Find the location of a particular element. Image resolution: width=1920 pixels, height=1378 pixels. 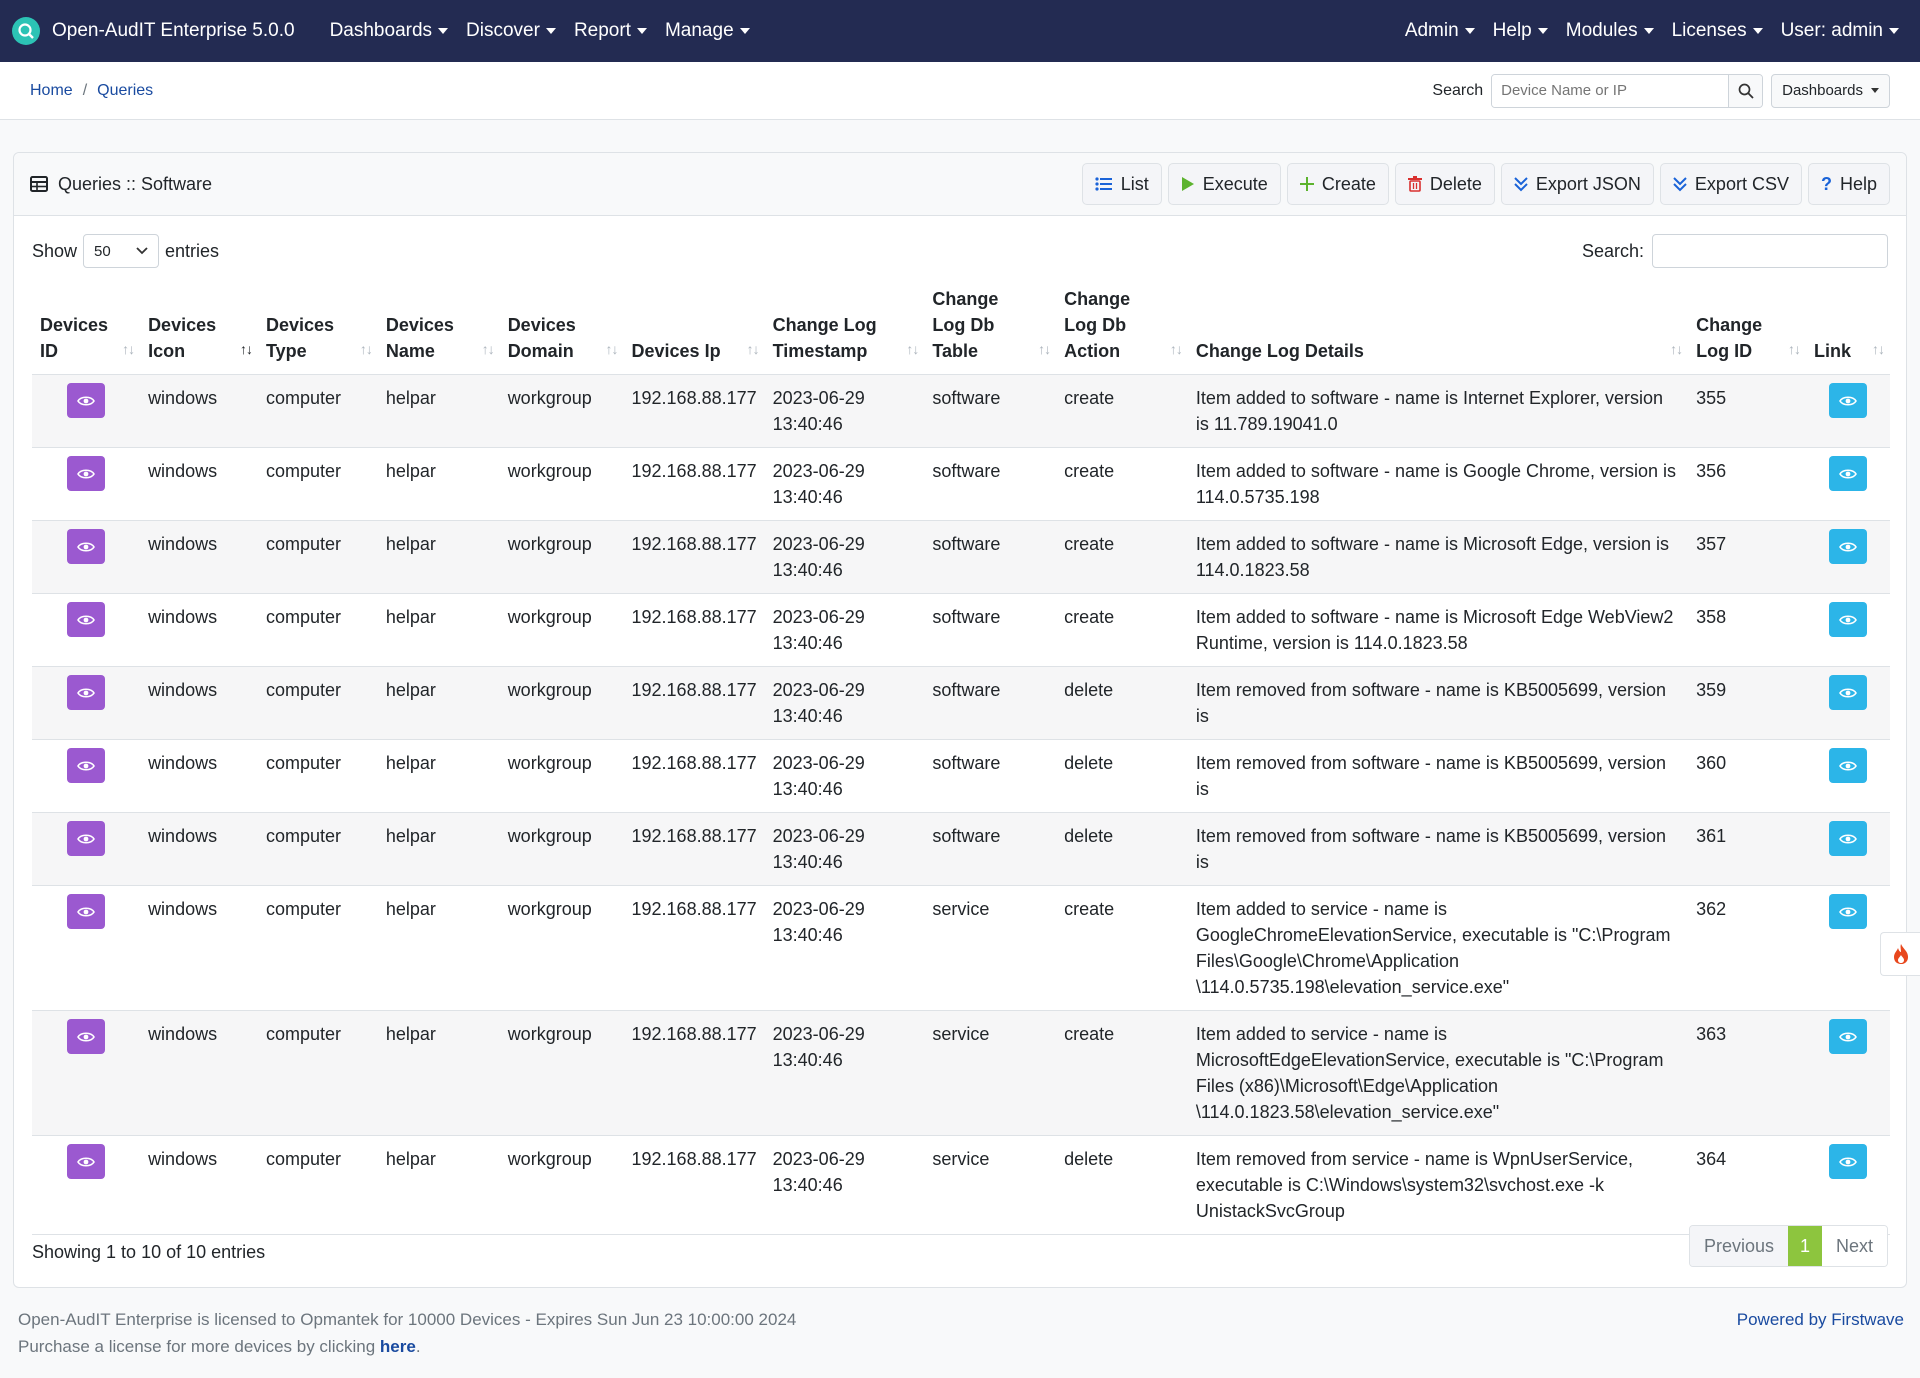

create-button: Create is located at coordinates (1337, 184).